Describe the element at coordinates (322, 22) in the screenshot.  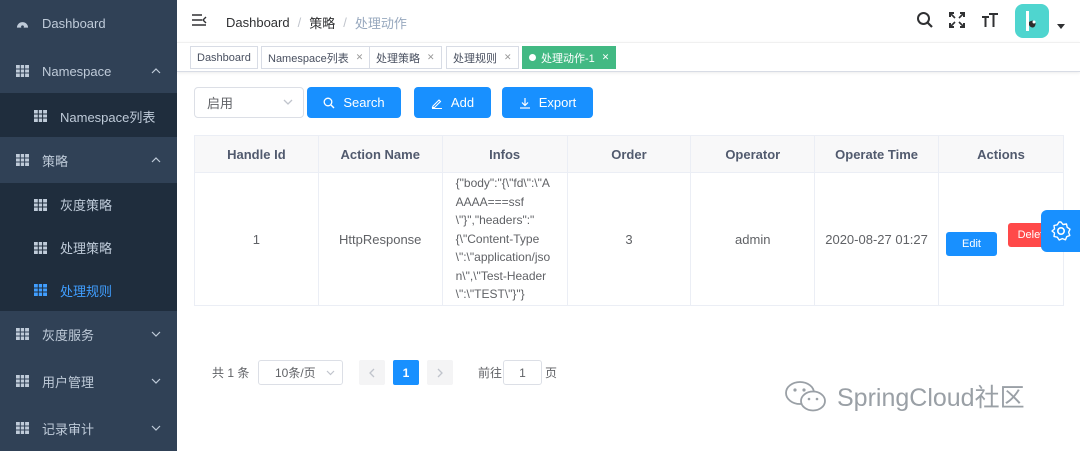
I see `breadcrumb-item: 策略` at that location.